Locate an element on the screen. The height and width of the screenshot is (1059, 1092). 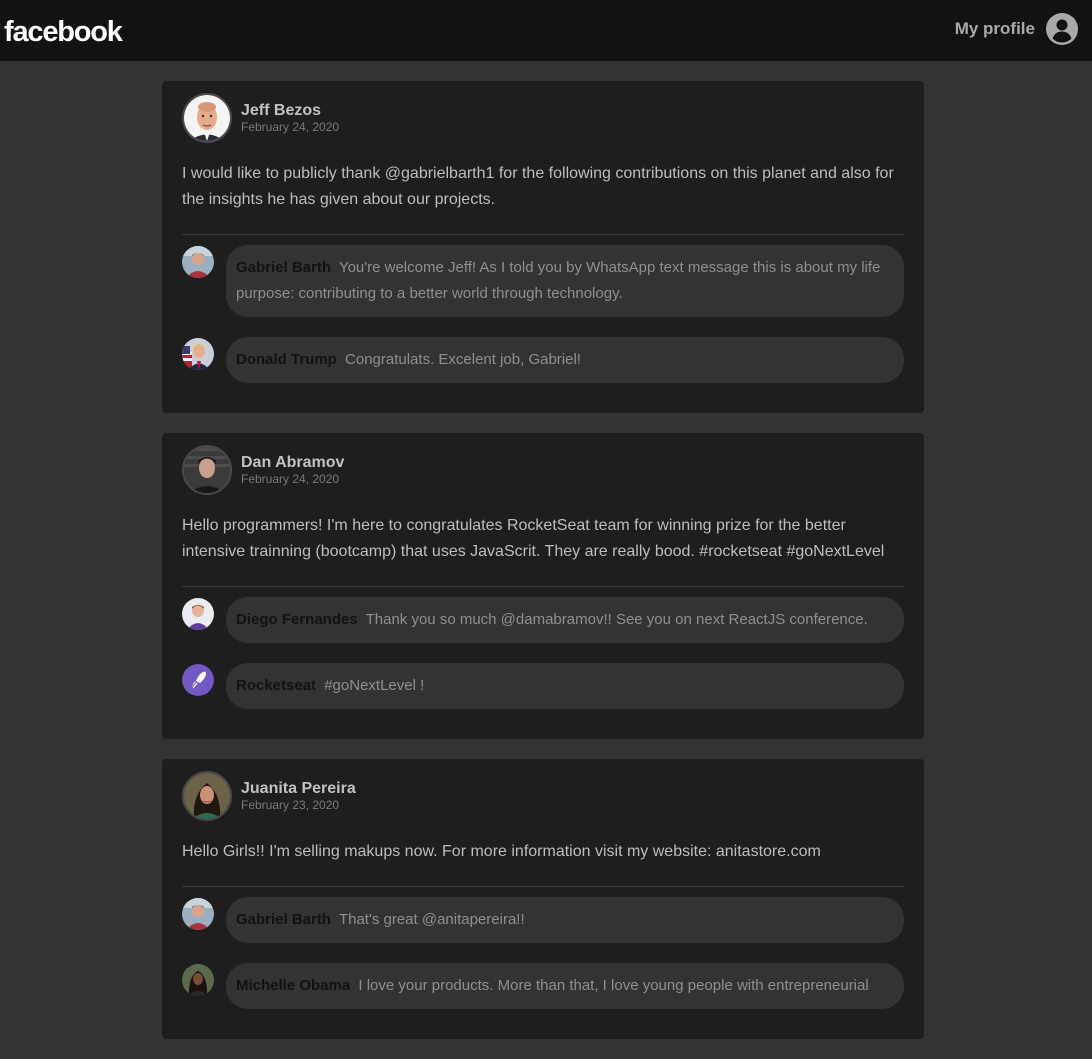
top-navigation-bar: facebook My profile is located at coordinates (546, 30).